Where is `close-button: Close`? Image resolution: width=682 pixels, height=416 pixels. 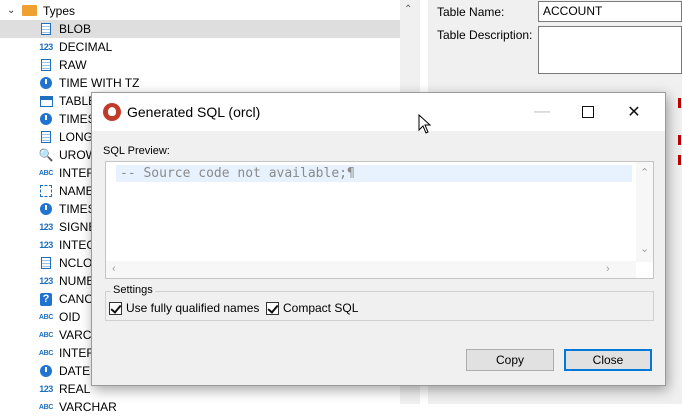 close-button: Close is located at coordinates (608, 360).